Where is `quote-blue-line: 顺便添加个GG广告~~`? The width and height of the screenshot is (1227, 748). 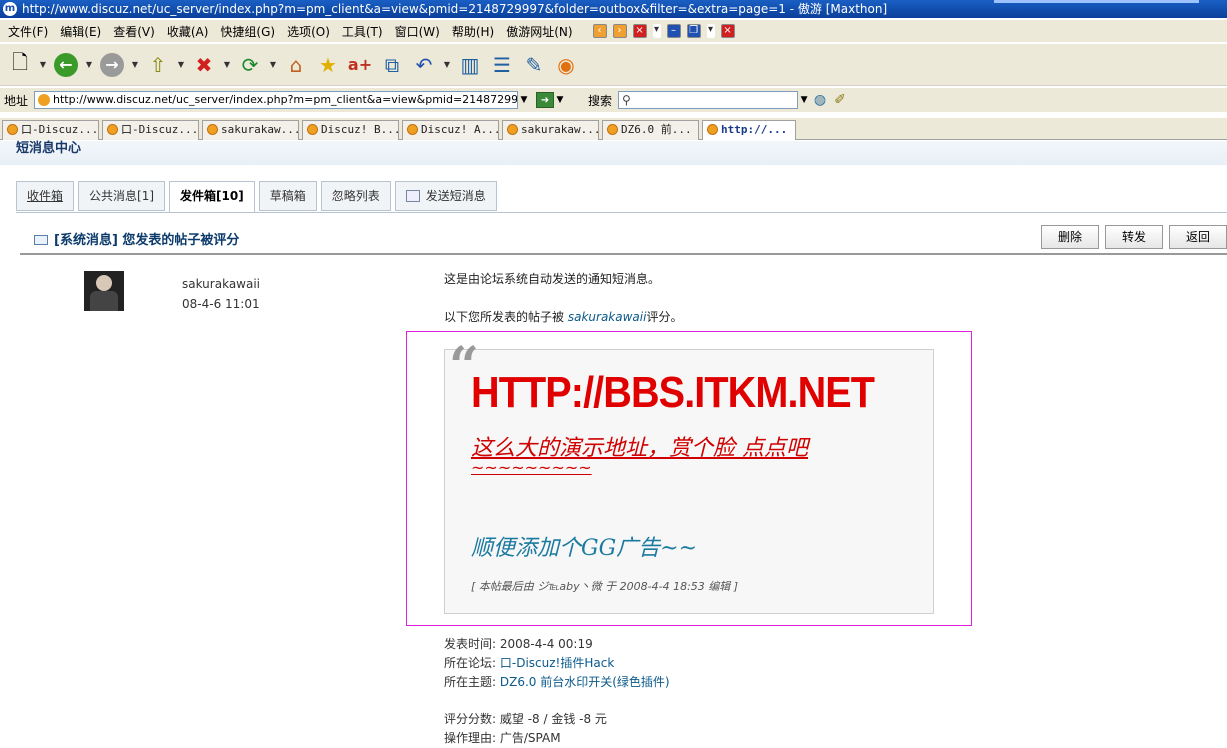 quote-blue-line: 顺便添加个GG广告~~ is located at coordinates (584, 548).